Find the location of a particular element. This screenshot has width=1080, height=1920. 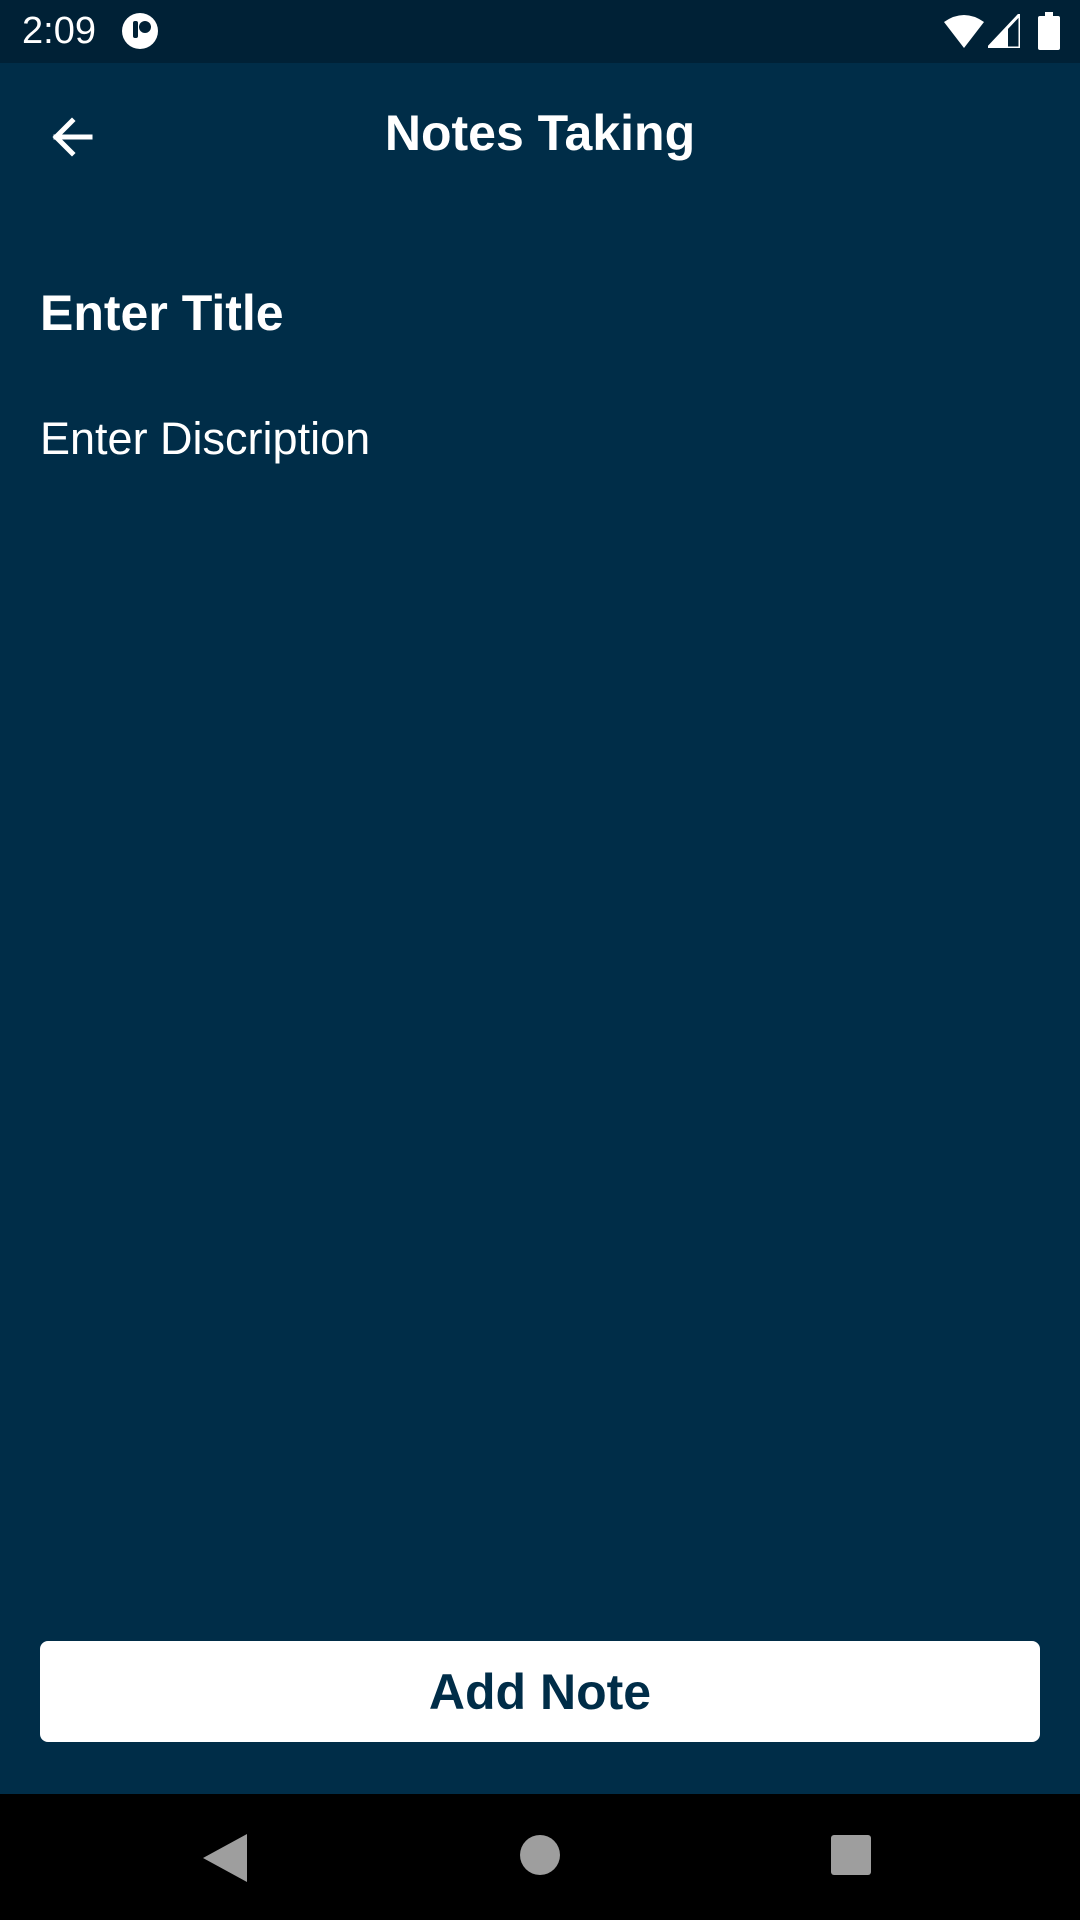

app-bar: Notes Taking is located at coordinates (540, 136).